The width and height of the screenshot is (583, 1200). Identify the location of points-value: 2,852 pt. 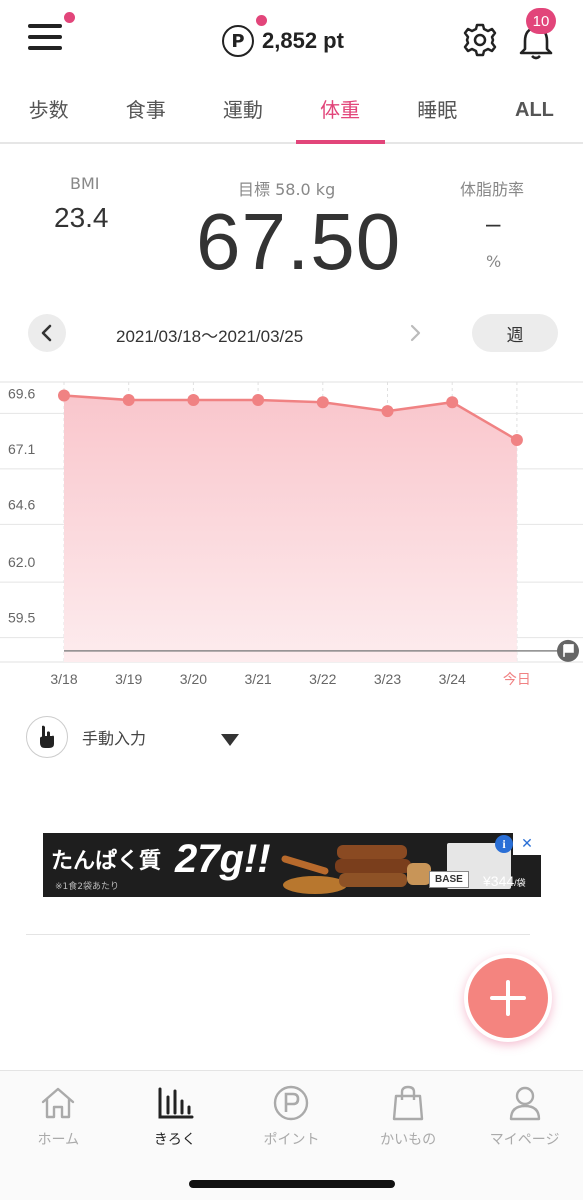
(303, 40).